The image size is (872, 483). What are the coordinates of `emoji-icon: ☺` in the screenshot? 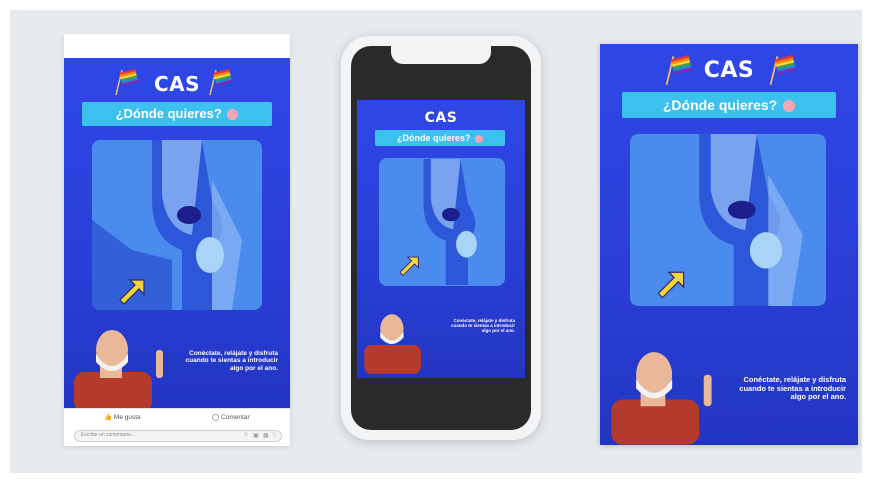 It's located at (246, 435).